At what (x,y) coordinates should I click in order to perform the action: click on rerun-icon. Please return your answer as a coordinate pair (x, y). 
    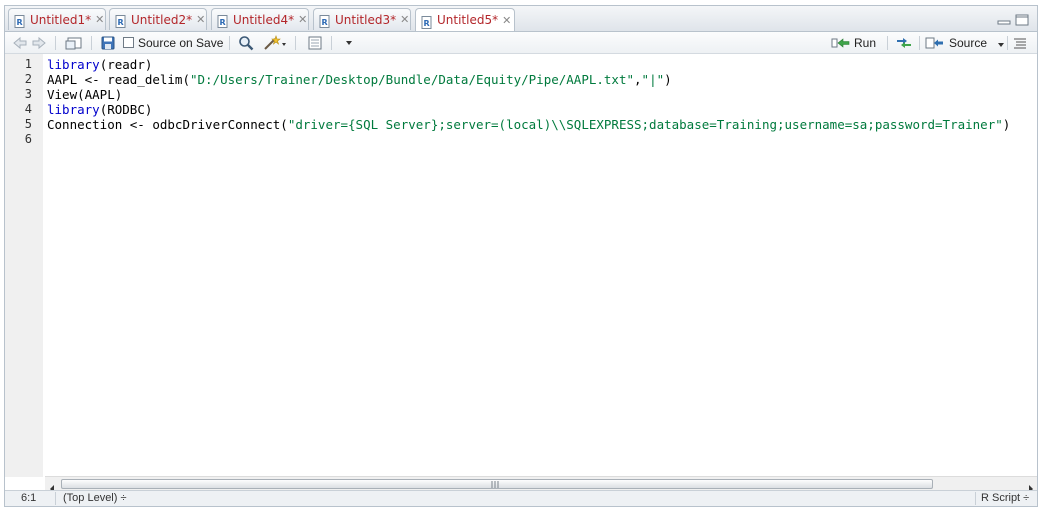
    Looking at the image, I should click on (904, 42).